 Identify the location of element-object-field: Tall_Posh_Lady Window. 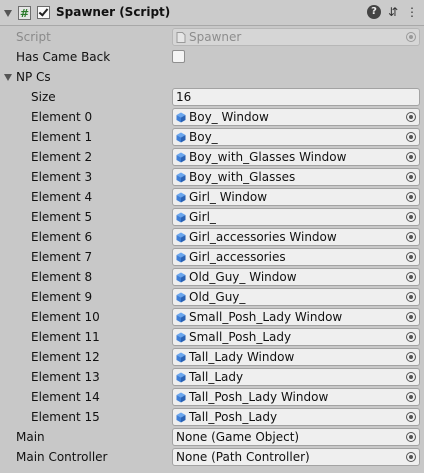
(296, 397).